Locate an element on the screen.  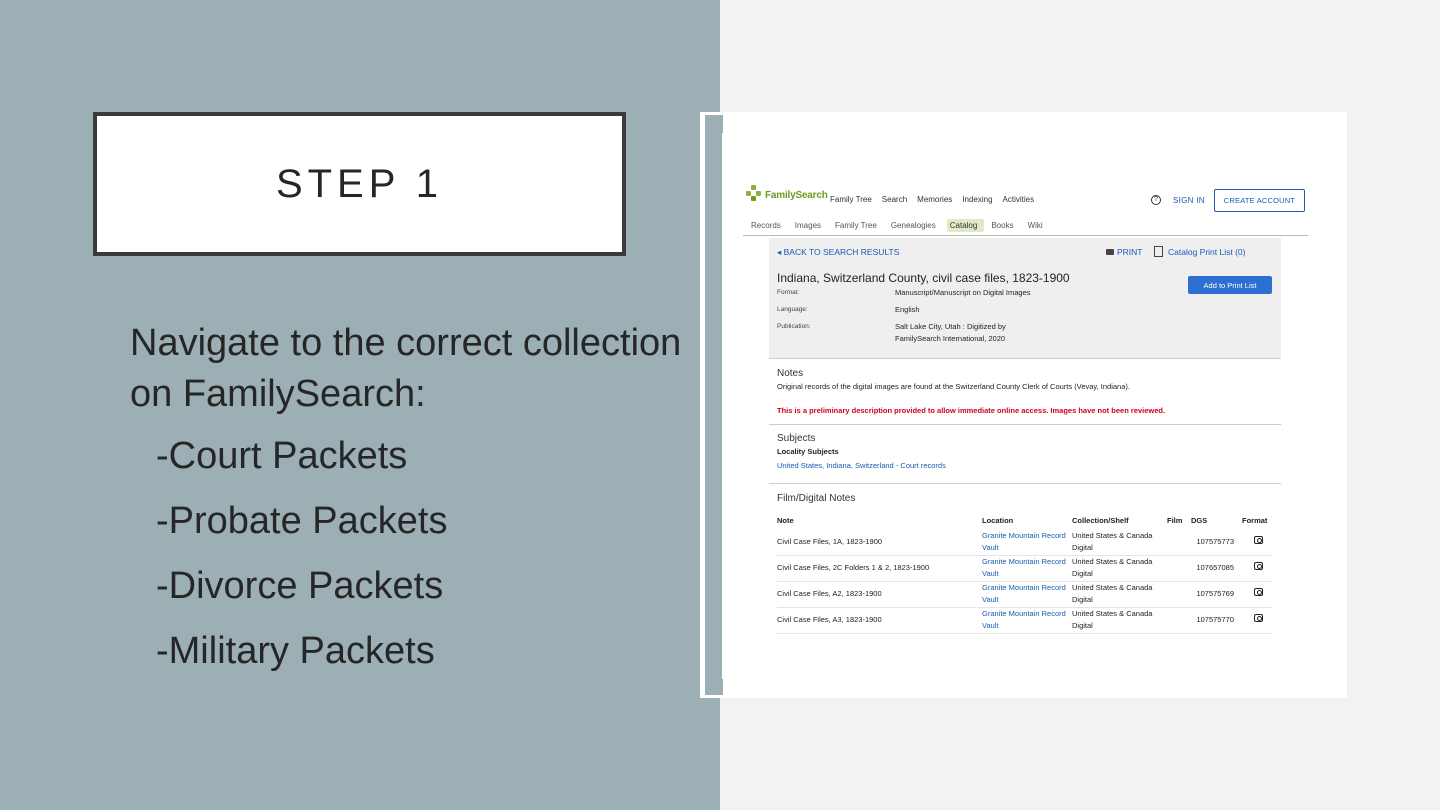
sign-in-link: SIGN IN is located at coordinates (1189, 200).